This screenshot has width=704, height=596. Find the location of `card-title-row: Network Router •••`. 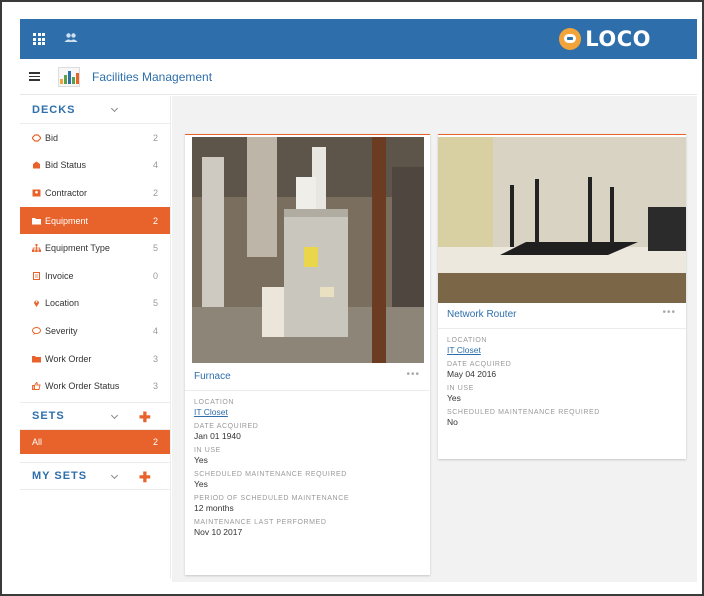

card-title-row: Network Router ••• is located at coordinates (562, 315).